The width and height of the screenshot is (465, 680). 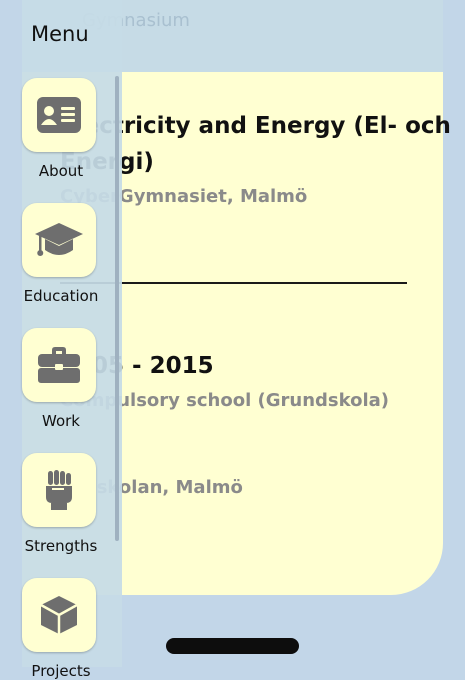 I want to click on nav-label-projects: Projects, so click(x=61, y=671).